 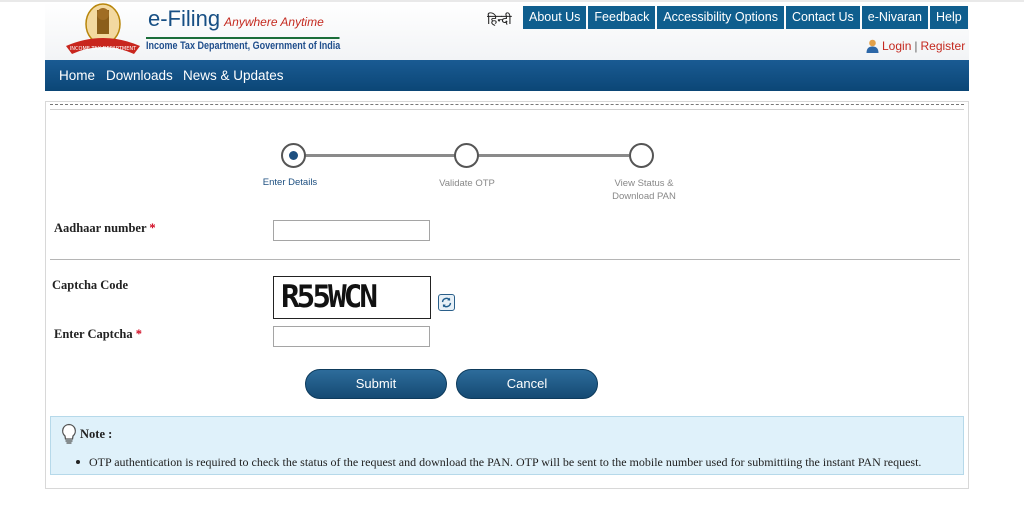 I want to click on nav-item-downloads: Downloads, so click(x=139, y=75).